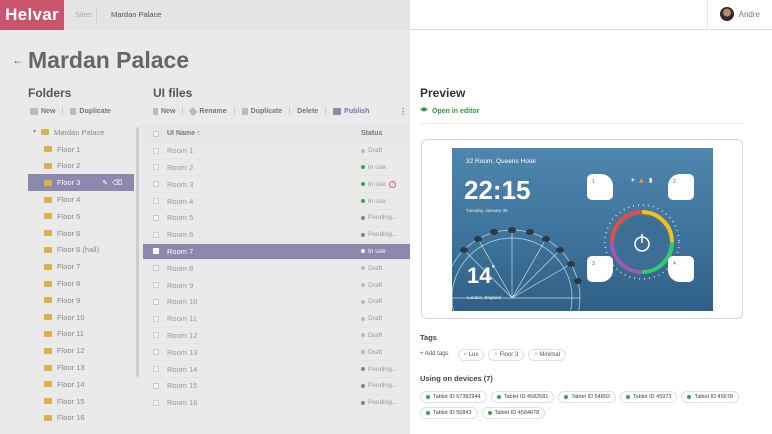  Describe the element at coordinates (710, 397) in the screenshot. I see `device-chip: Tablet ID 45678` at that location.